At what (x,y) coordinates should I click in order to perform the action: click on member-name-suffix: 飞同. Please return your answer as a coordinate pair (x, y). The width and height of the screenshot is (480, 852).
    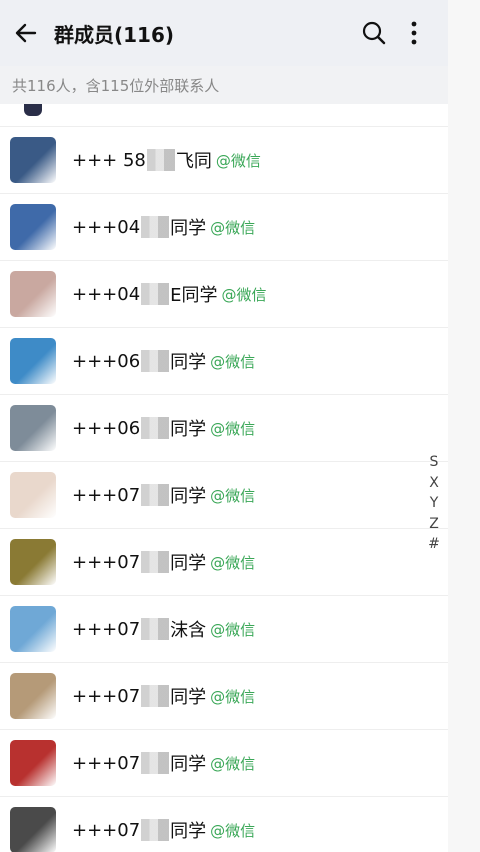
    Looking at the image, I should click on (193, 161).